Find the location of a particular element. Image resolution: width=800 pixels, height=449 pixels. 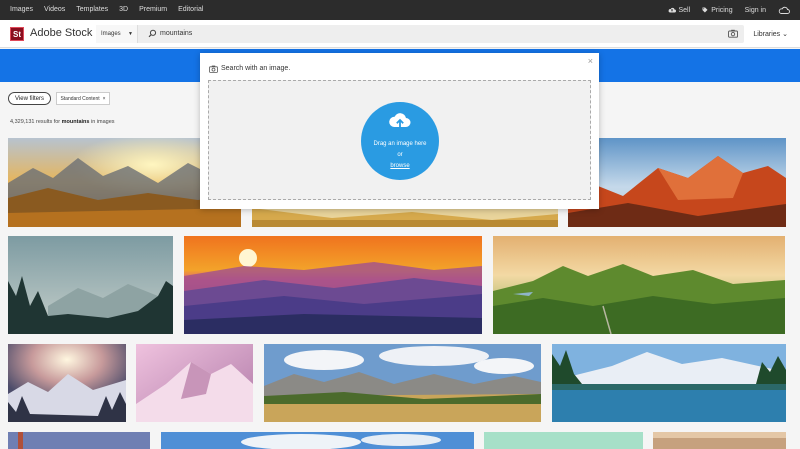

green-cliffs-image is located at coordinates (639, 285).